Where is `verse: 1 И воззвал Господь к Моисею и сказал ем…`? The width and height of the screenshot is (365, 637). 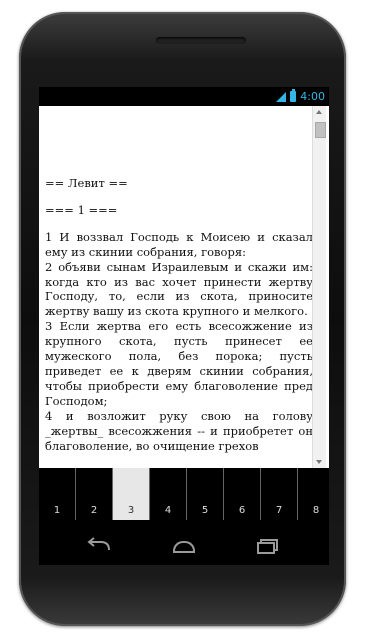
verse: 1 И воззвал Господь к Моисею и сказал ем… is located at coordinates (179, 244).